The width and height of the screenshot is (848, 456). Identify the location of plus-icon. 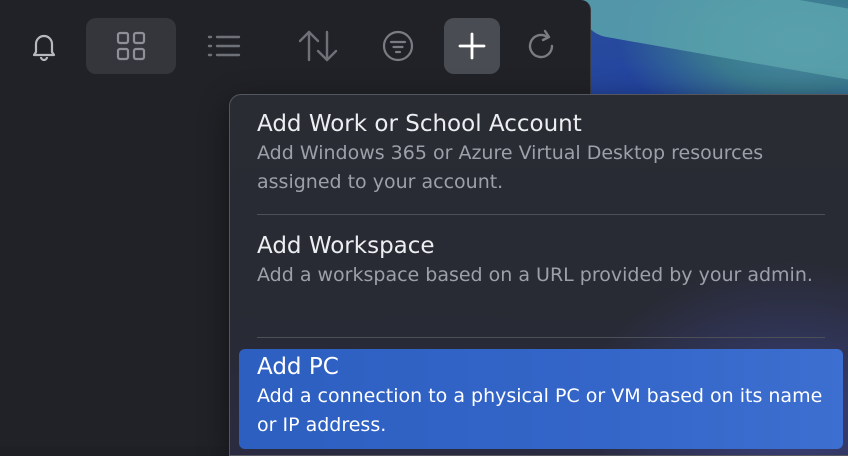
(472, 46).